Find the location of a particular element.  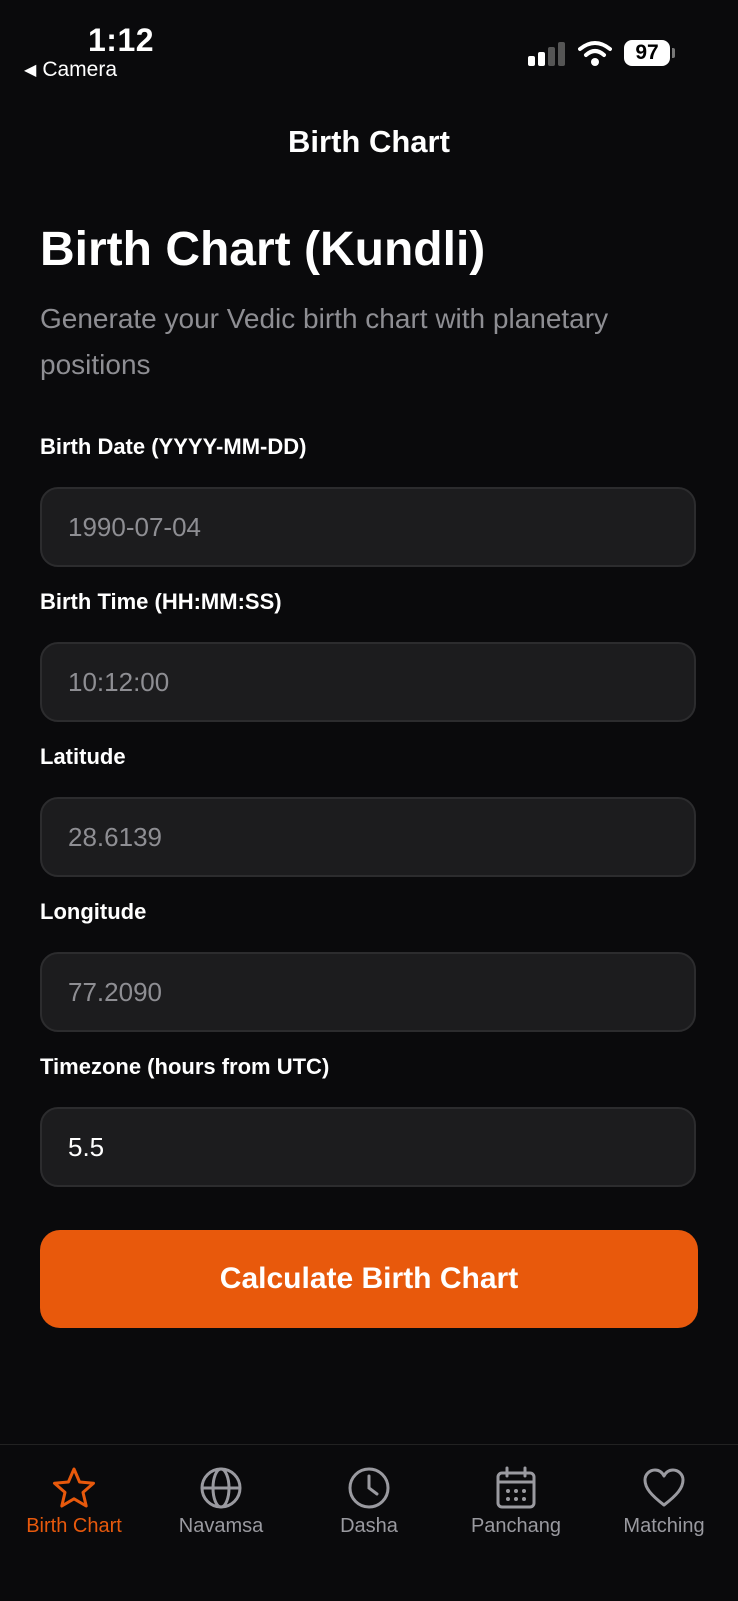

status-bar: 1:12 ◀ Camera 97 is located at coordinates (369, 45).